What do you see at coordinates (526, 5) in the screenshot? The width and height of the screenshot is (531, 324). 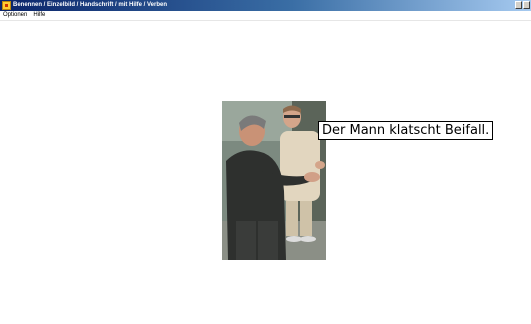 I see `maximize-button` at bounding box center [526, 5].